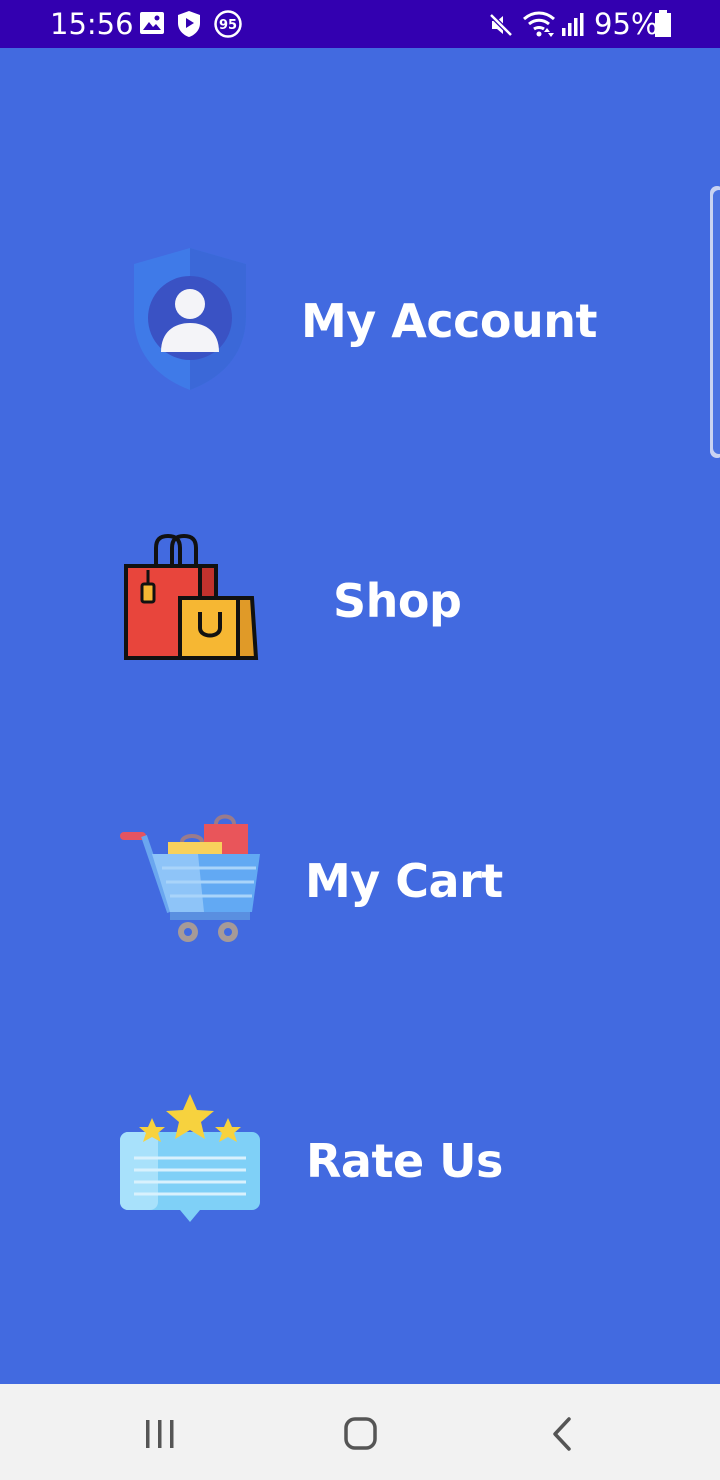 The width and height of the screenshot is (720, 1480). I want to click on menu-item-rate-us: Rate Us, so click(360, 1160).